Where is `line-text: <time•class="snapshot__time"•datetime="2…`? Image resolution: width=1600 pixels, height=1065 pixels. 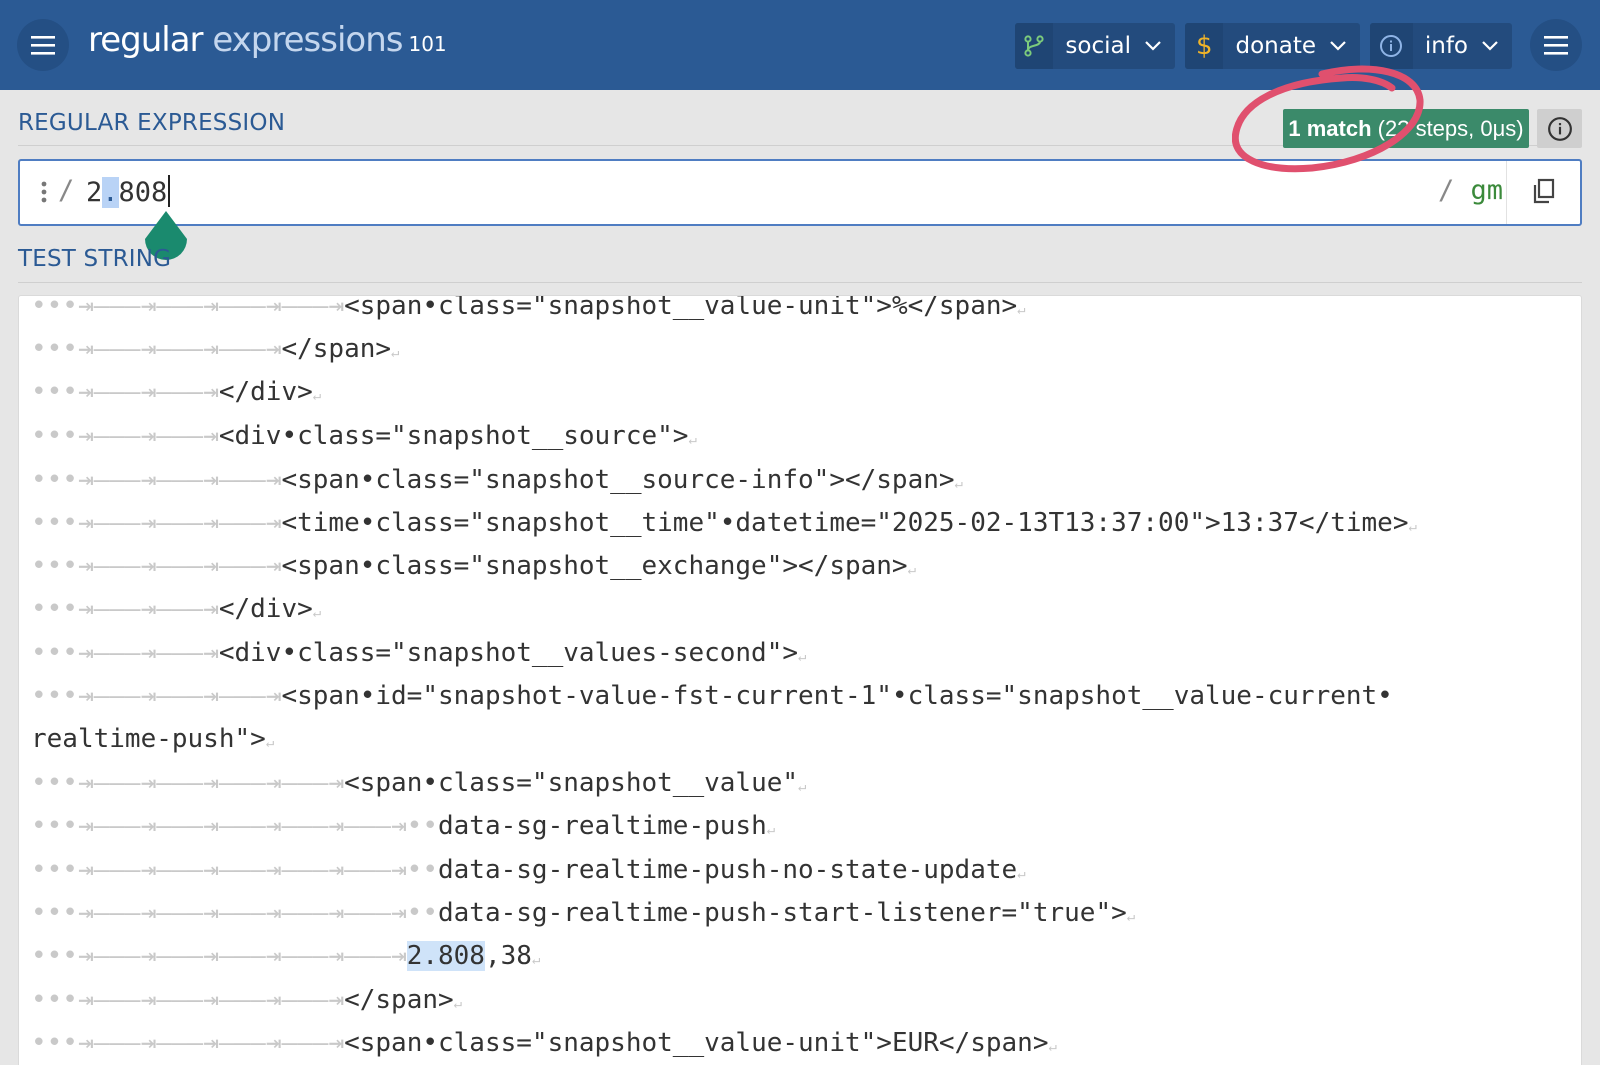 line-text: <time•class="snapshot__time"•datetime="2… is located at coordinates (845, 523).